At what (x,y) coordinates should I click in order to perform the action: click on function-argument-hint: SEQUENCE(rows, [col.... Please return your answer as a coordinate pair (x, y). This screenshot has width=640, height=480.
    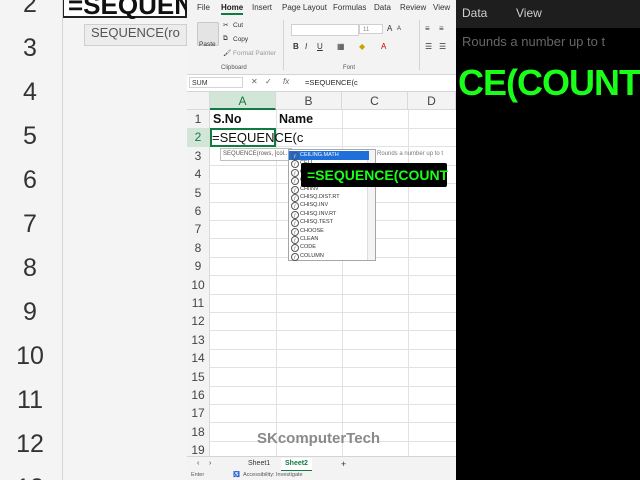
    Looking at the image, I should click on (256, 154).